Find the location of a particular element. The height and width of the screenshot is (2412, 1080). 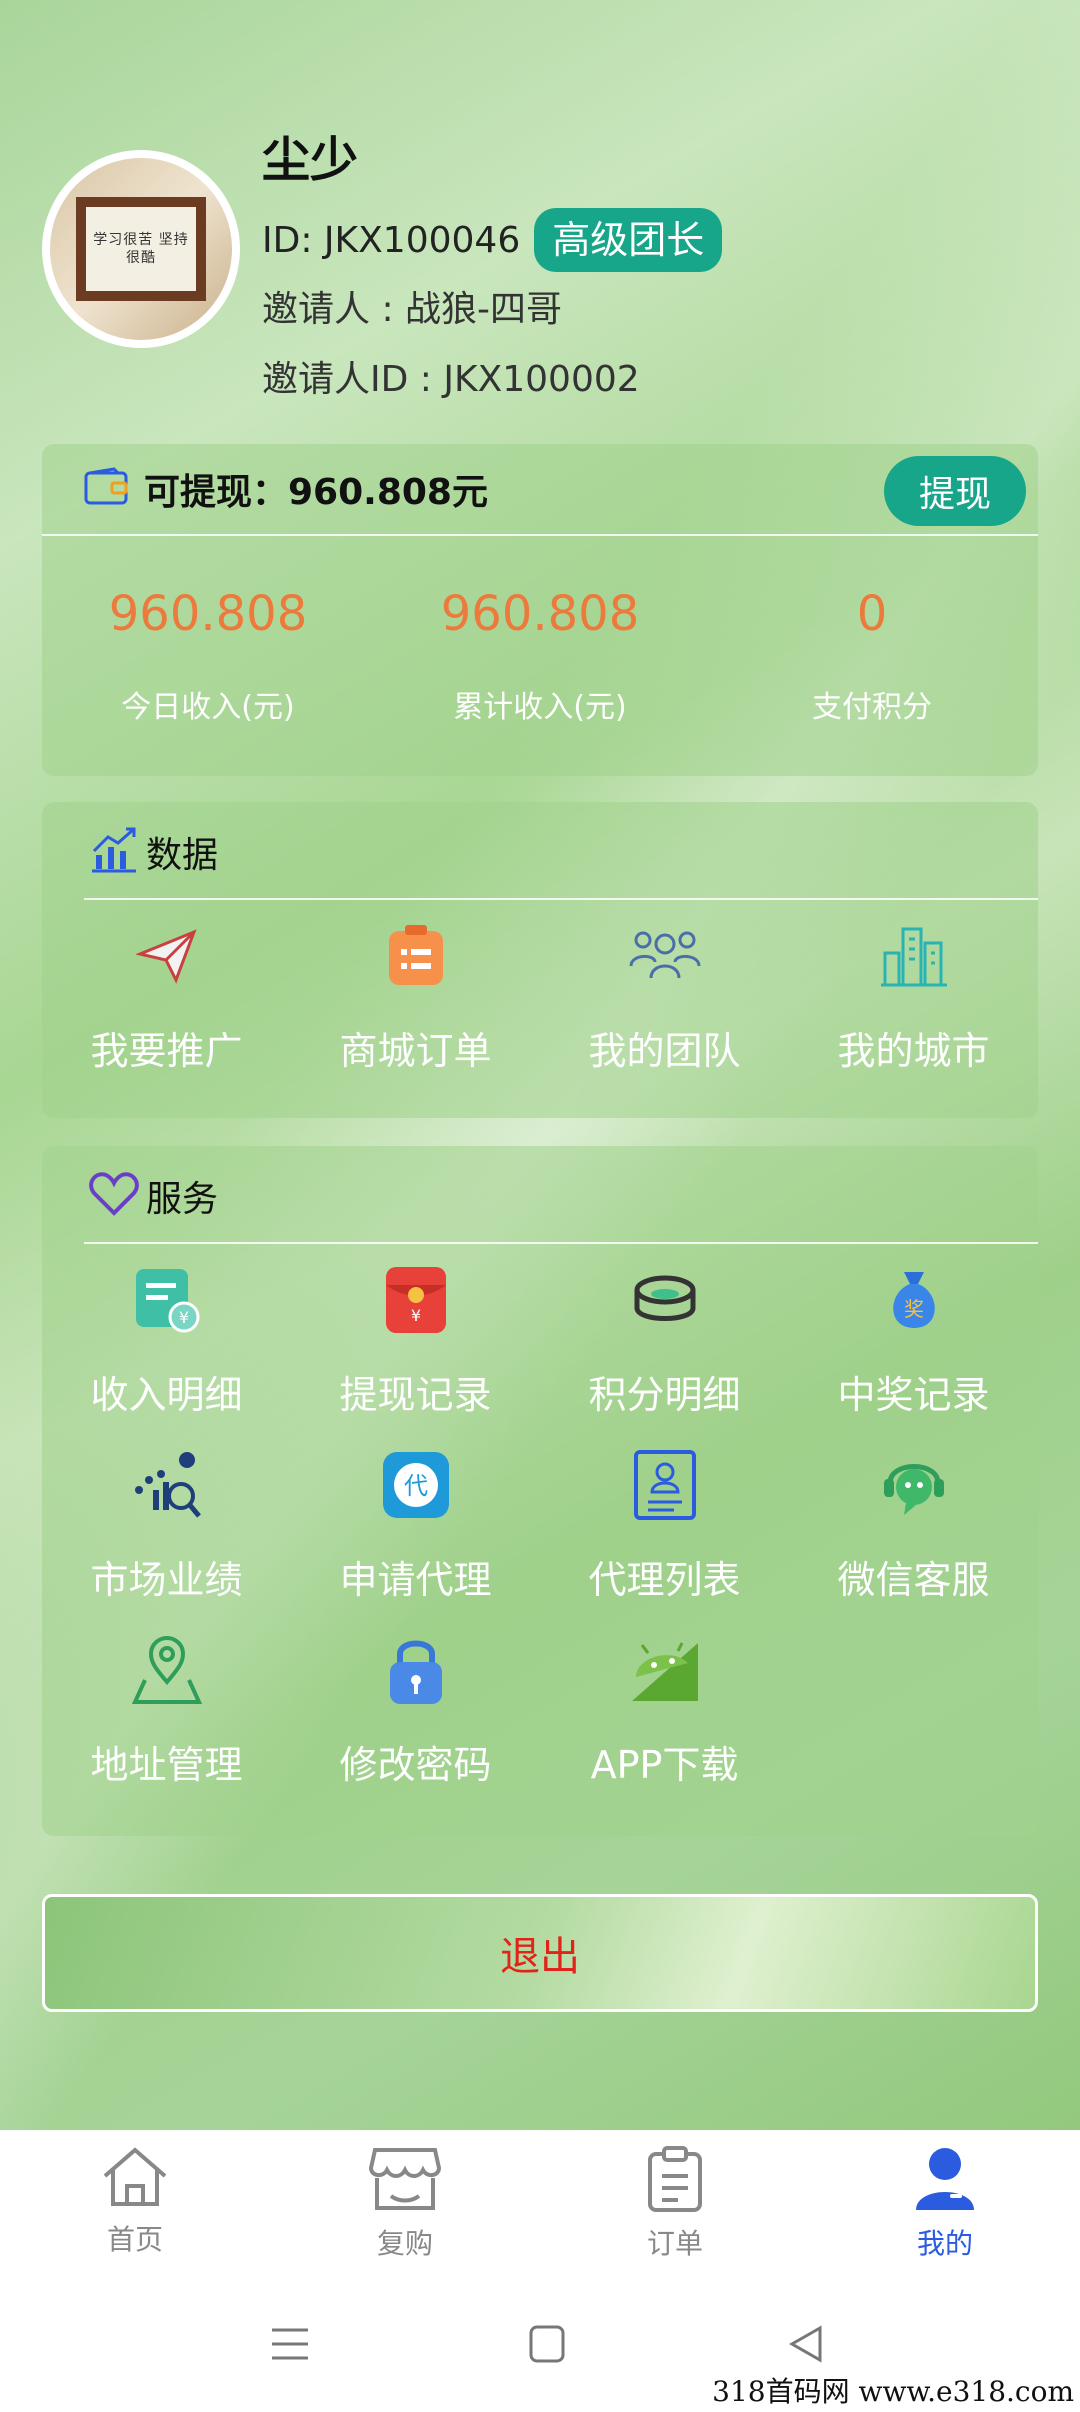

city-icon is located at coordinates (914, 958).